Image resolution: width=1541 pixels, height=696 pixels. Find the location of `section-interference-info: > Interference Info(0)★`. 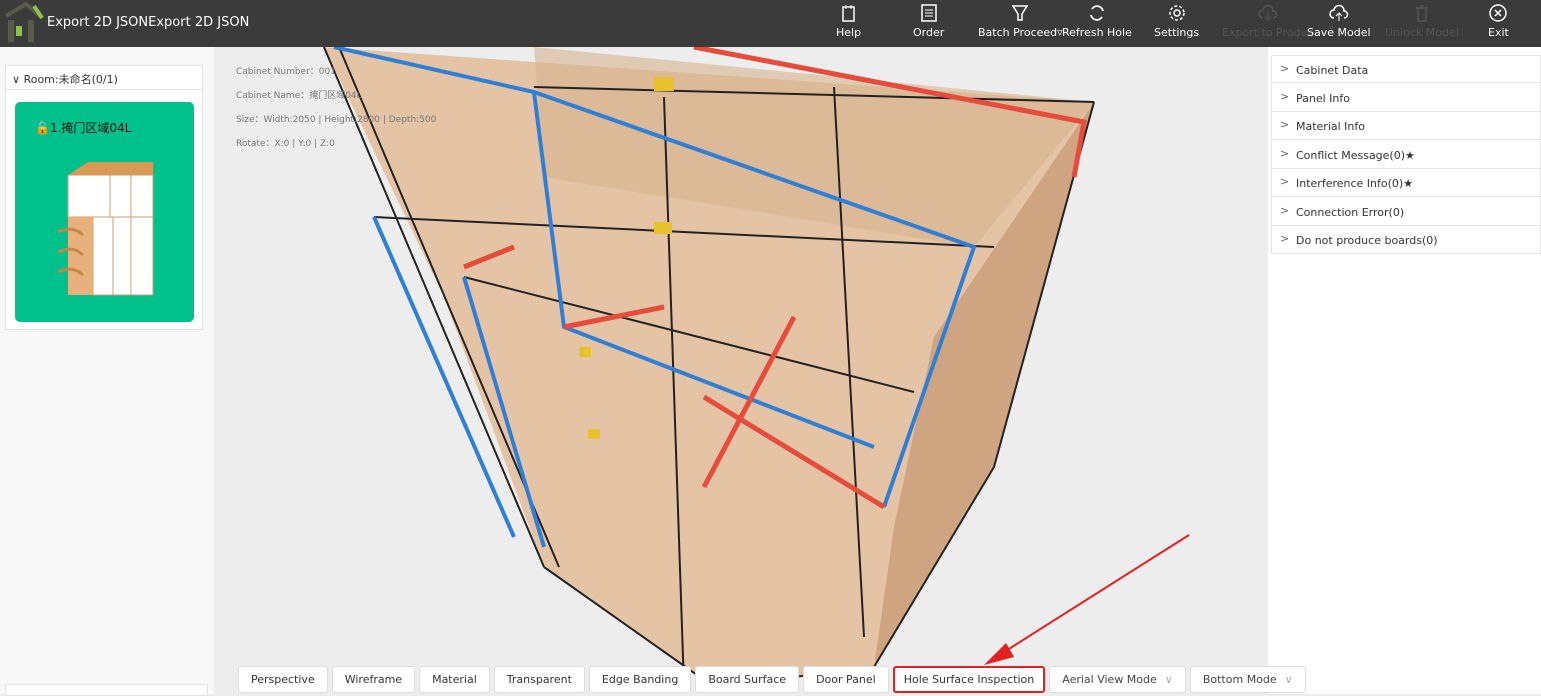

section-interference-info: > Interference Info(0)★ is located at coordinates (1406, 183).